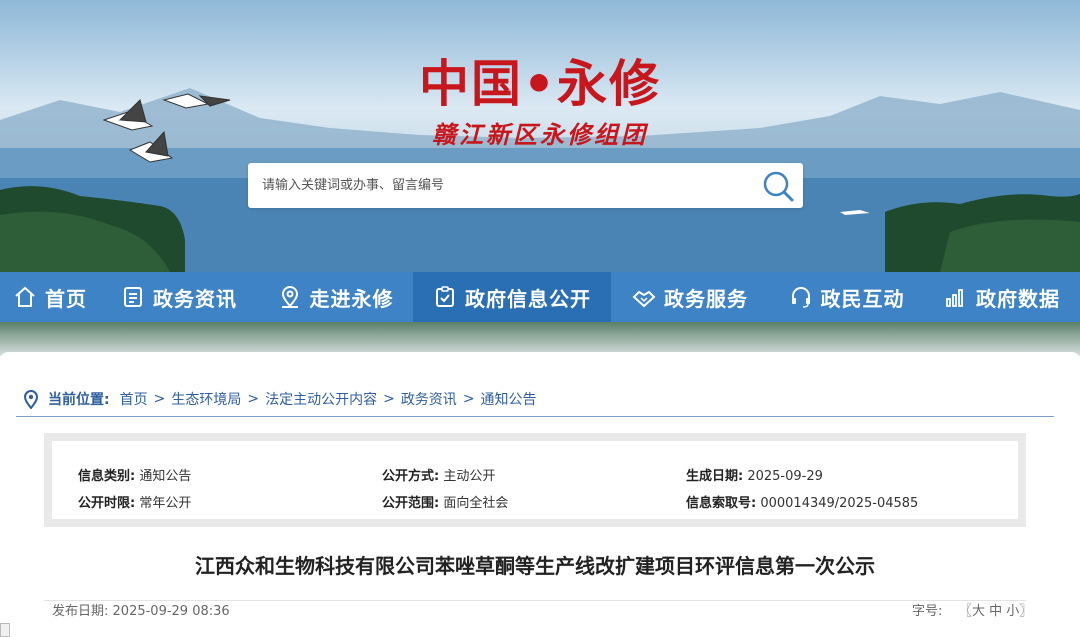 This screenshot has height=637, width=1080. What do you see at coordinates (429, 399) in the screenshot?
I see `breadcrumb-item-news: 政务资讯` at bounding box center [429, 399].